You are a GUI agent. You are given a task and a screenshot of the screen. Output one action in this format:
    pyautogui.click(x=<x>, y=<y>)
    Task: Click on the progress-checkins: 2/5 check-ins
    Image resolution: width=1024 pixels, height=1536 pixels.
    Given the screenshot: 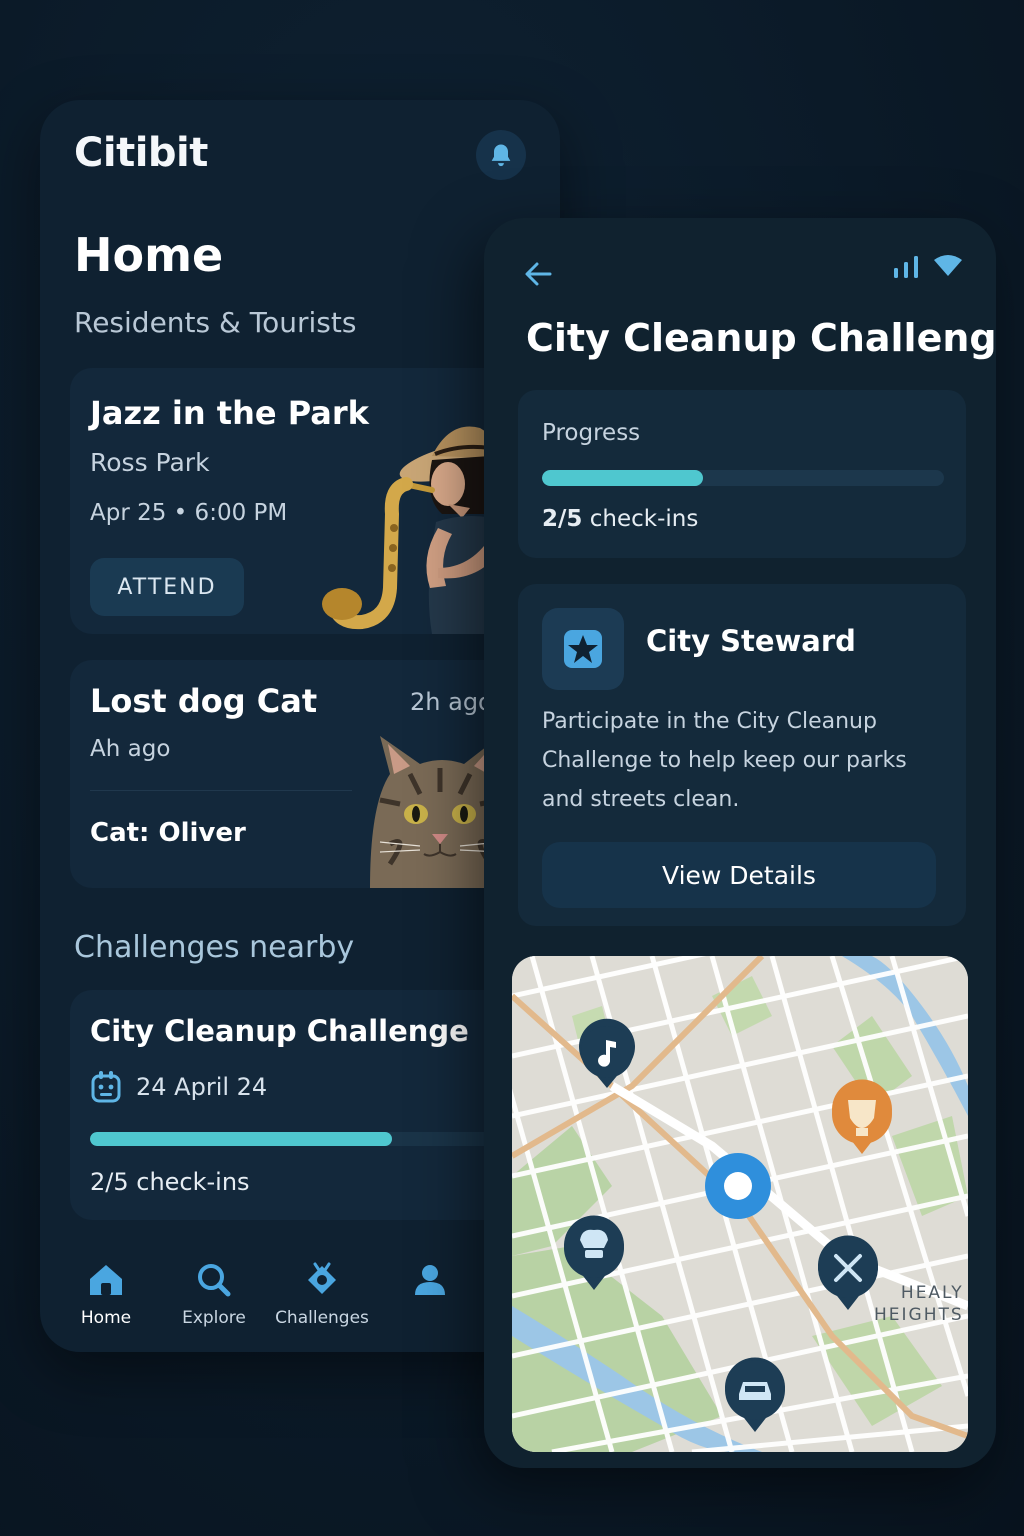 What is the action you would take?
    pyautogui.click(x=620, y=519)
    